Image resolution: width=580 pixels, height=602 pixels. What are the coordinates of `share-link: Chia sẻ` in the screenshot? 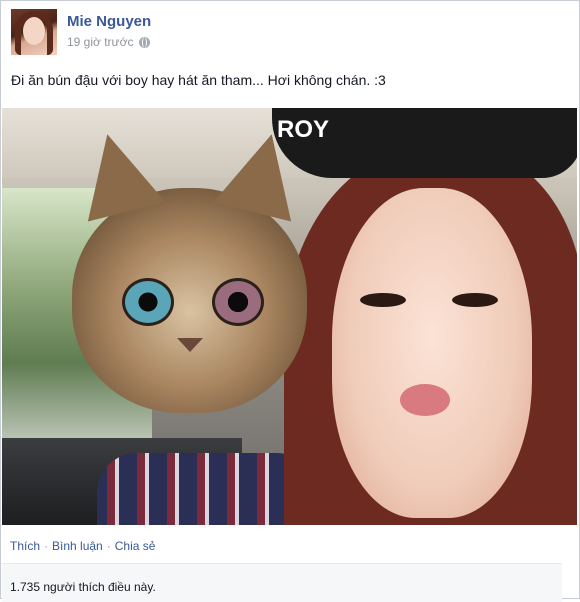 It's located at (135, 546).